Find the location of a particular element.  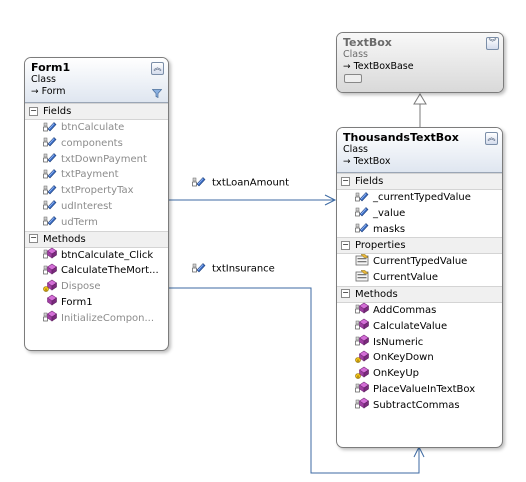

member-method: OnKeyUp is located at coordinates (419, 374).